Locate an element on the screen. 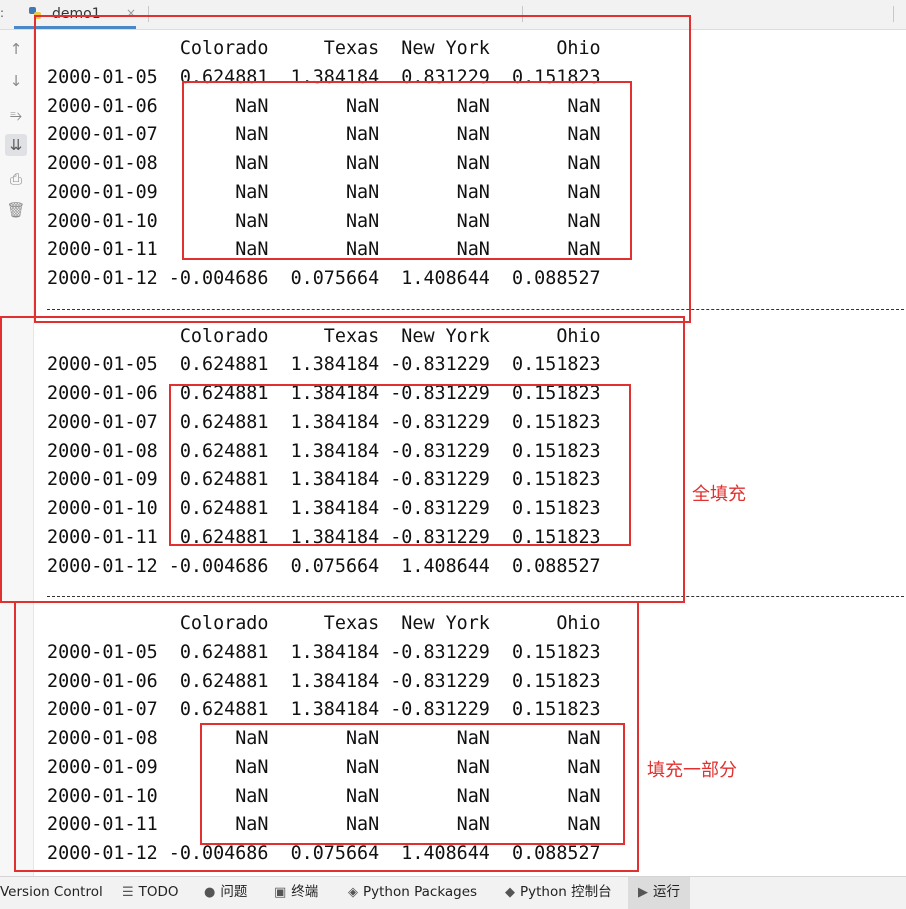 This screenshot has height=909, width=906. python-console-label: Python 控制台 is located at coordinates (566, 892).